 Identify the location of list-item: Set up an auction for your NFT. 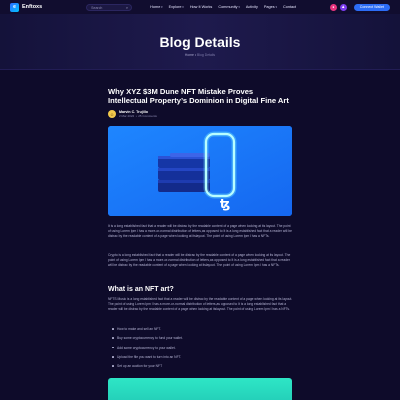
(202, 368).